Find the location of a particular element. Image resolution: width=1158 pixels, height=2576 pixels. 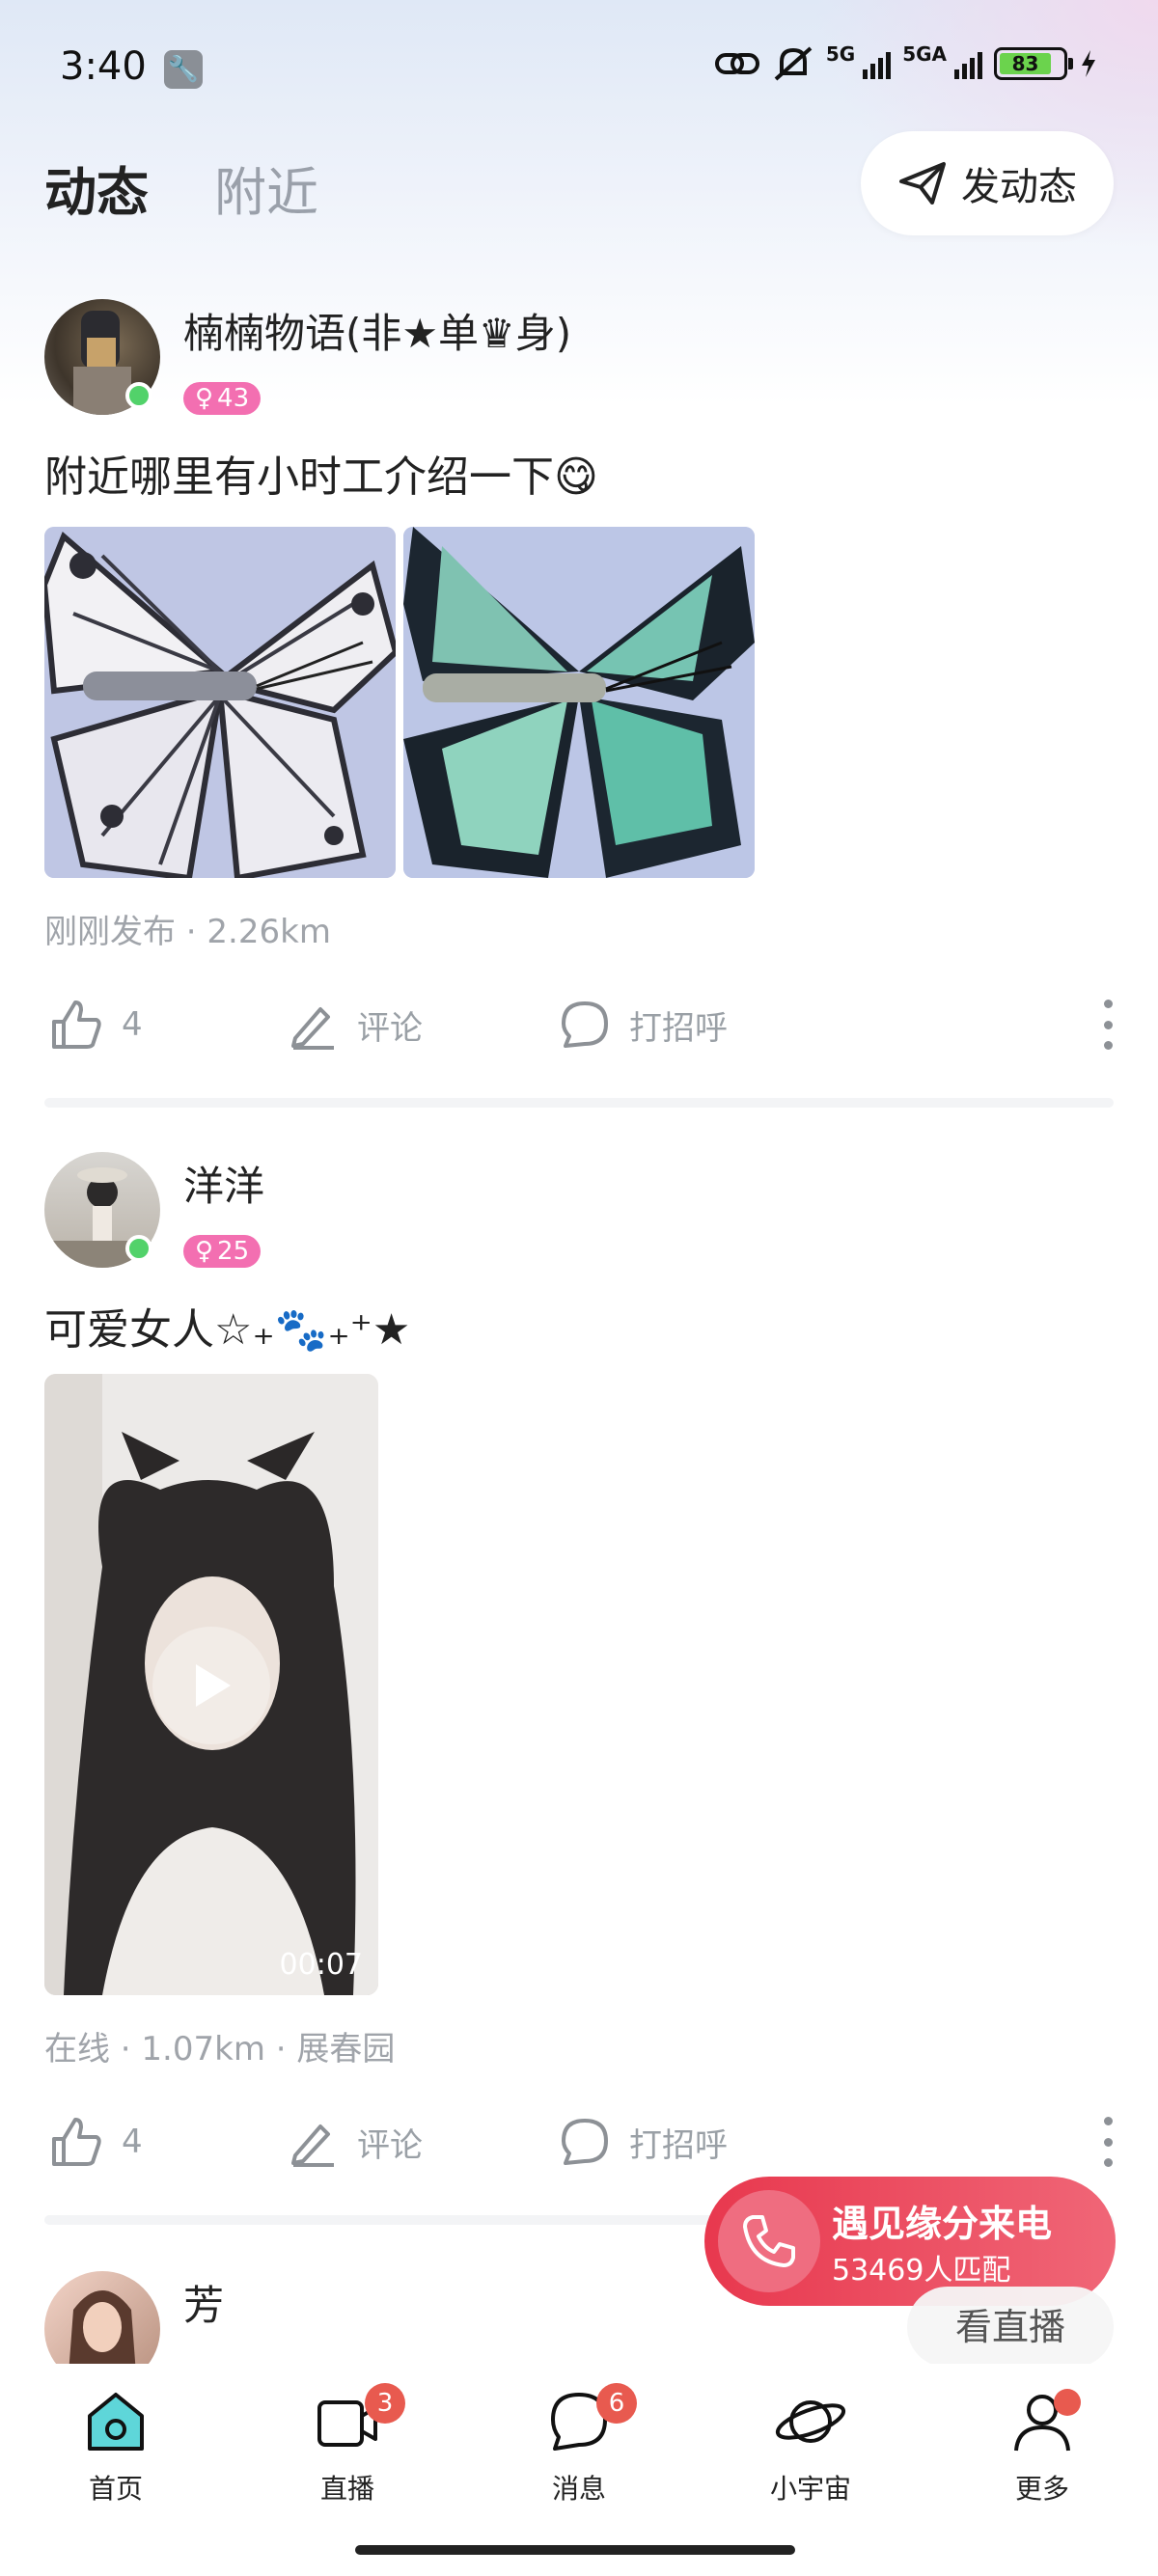

home-icon is located at coordinates (116, 2422).